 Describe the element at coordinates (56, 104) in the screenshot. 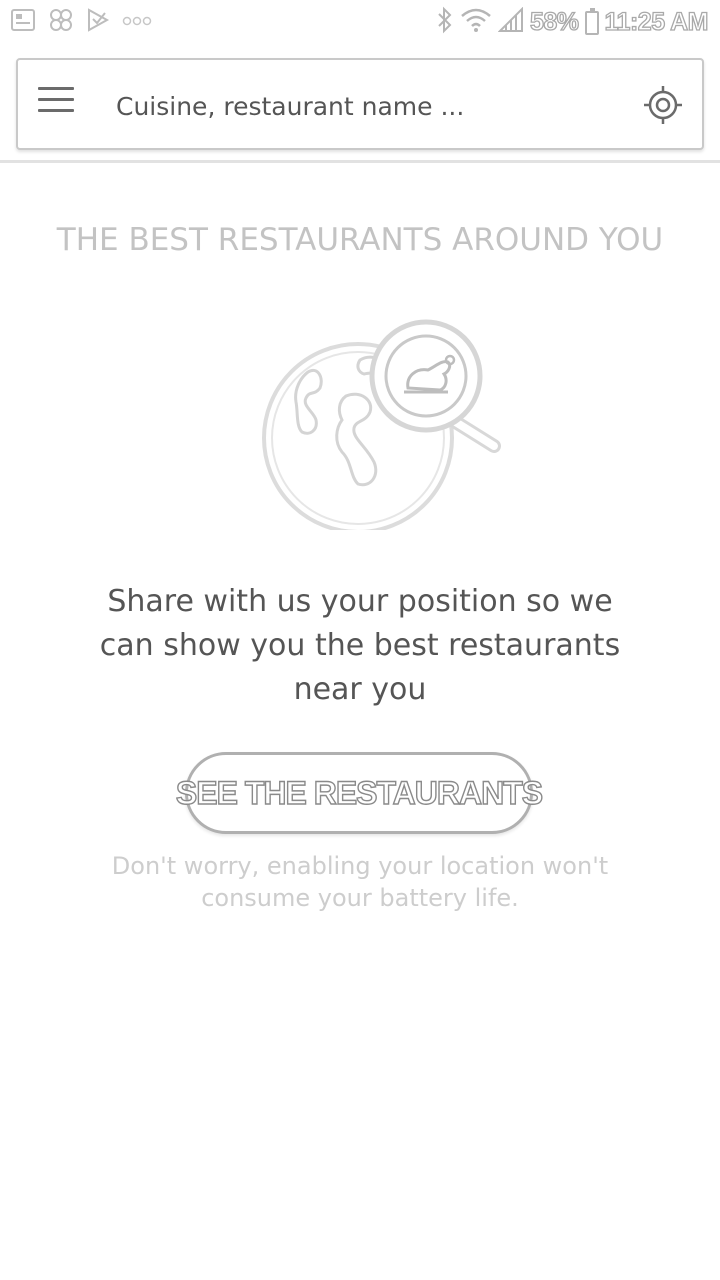

I see `hamburger-menu-icon` at that location.